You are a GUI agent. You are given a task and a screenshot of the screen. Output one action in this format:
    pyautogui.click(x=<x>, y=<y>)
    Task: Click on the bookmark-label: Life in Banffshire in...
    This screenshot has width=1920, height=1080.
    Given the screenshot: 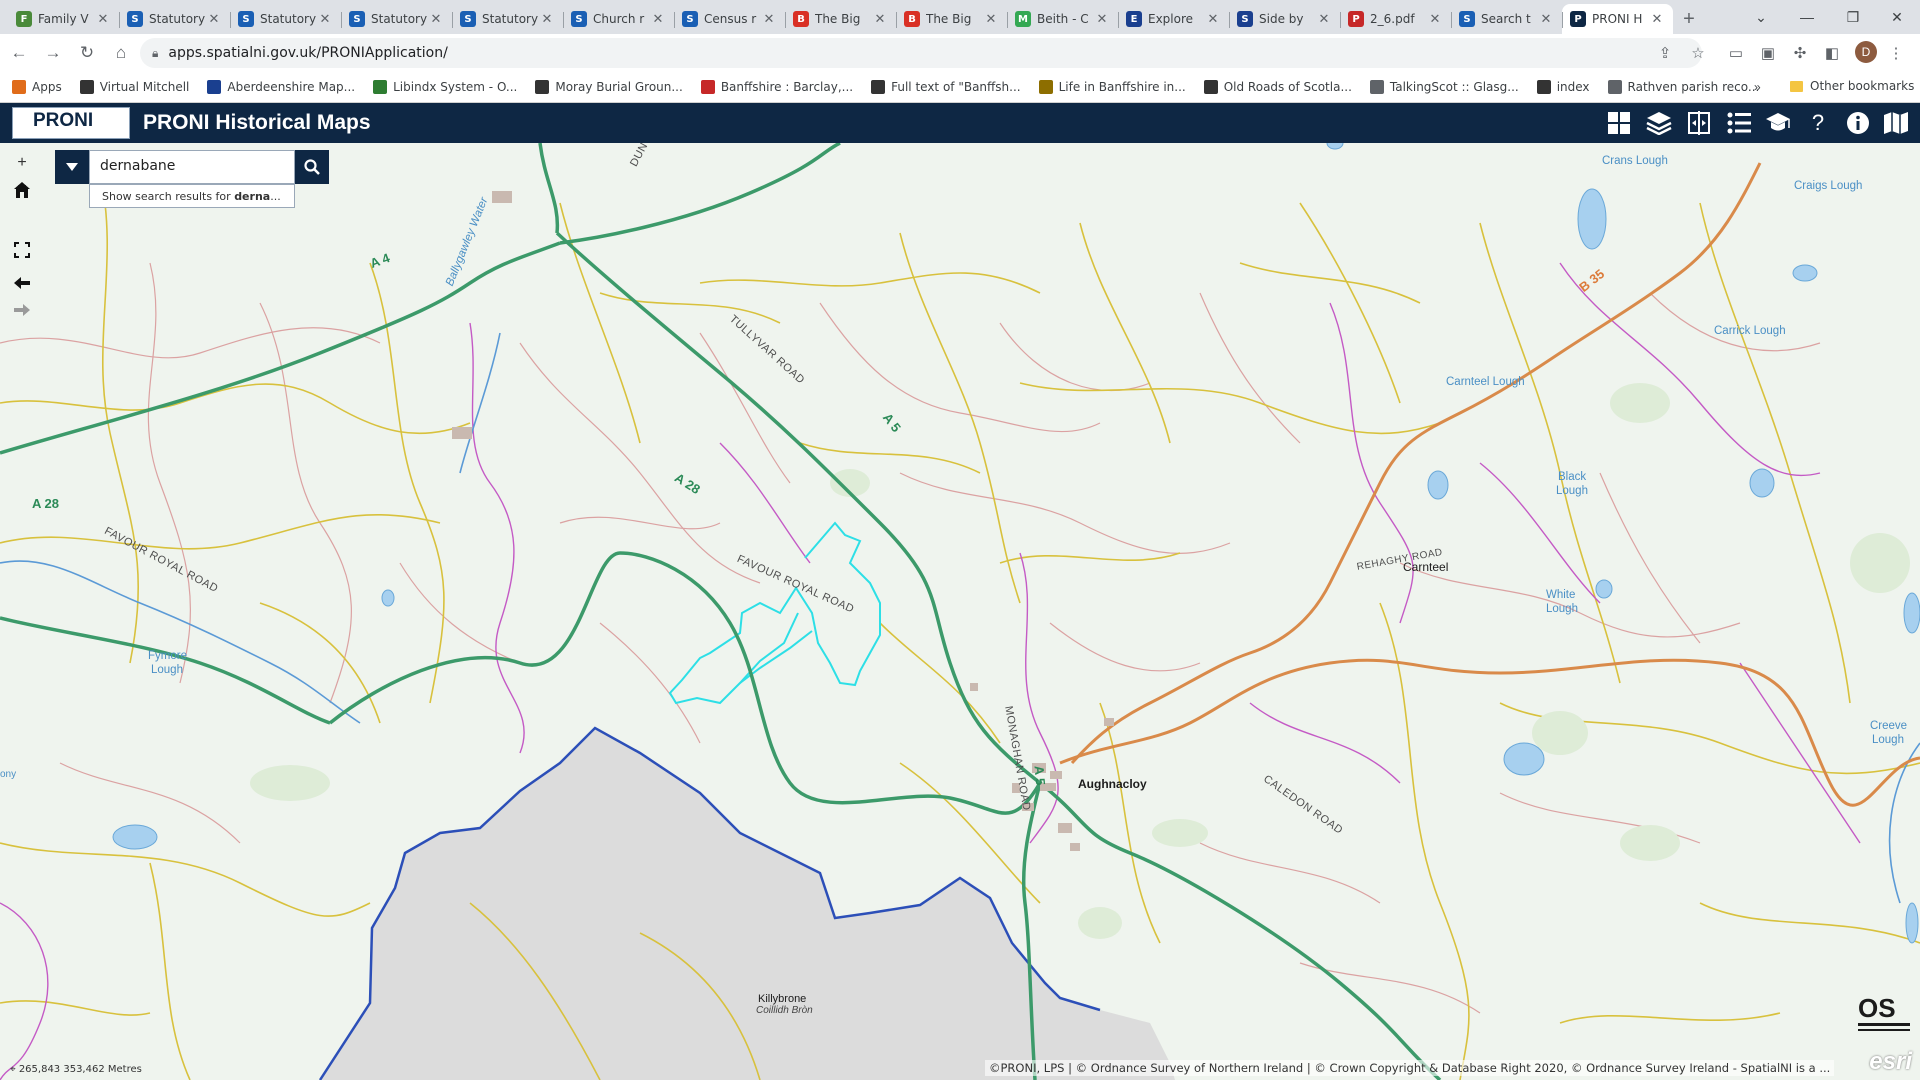 What is the action you would take?
    pyautogui.click(x=1122, y=87)
    